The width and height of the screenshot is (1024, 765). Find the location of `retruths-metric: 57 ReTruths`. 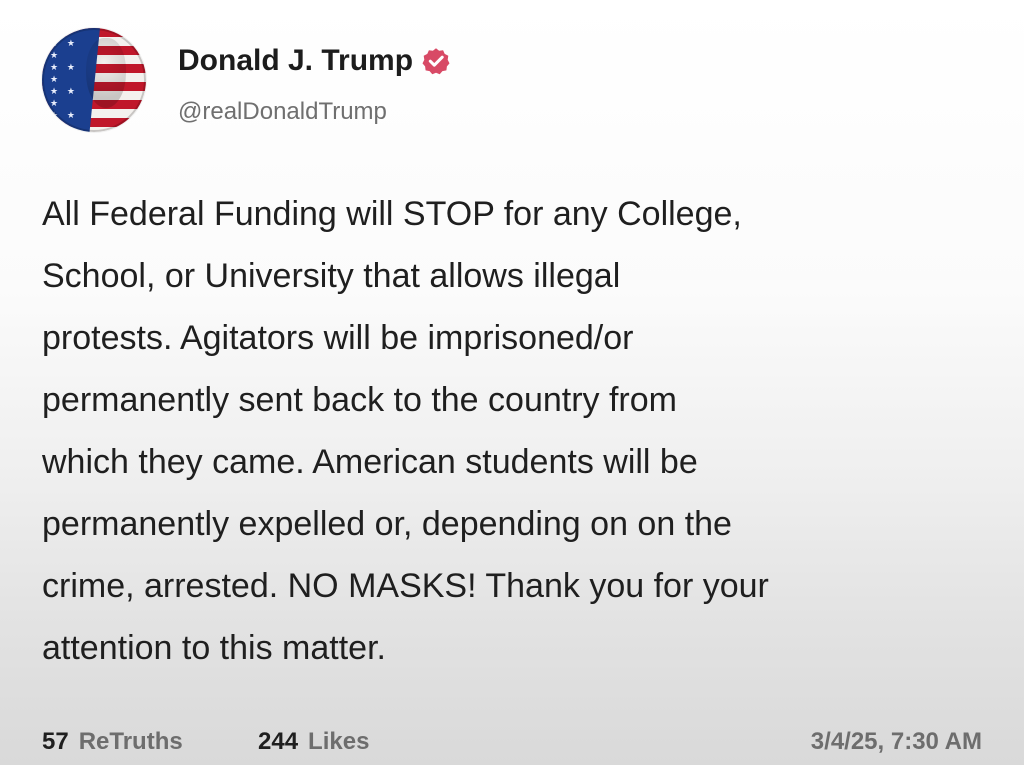

retruths-metric: 57 ReTruths is located at coordinates (112, 742).